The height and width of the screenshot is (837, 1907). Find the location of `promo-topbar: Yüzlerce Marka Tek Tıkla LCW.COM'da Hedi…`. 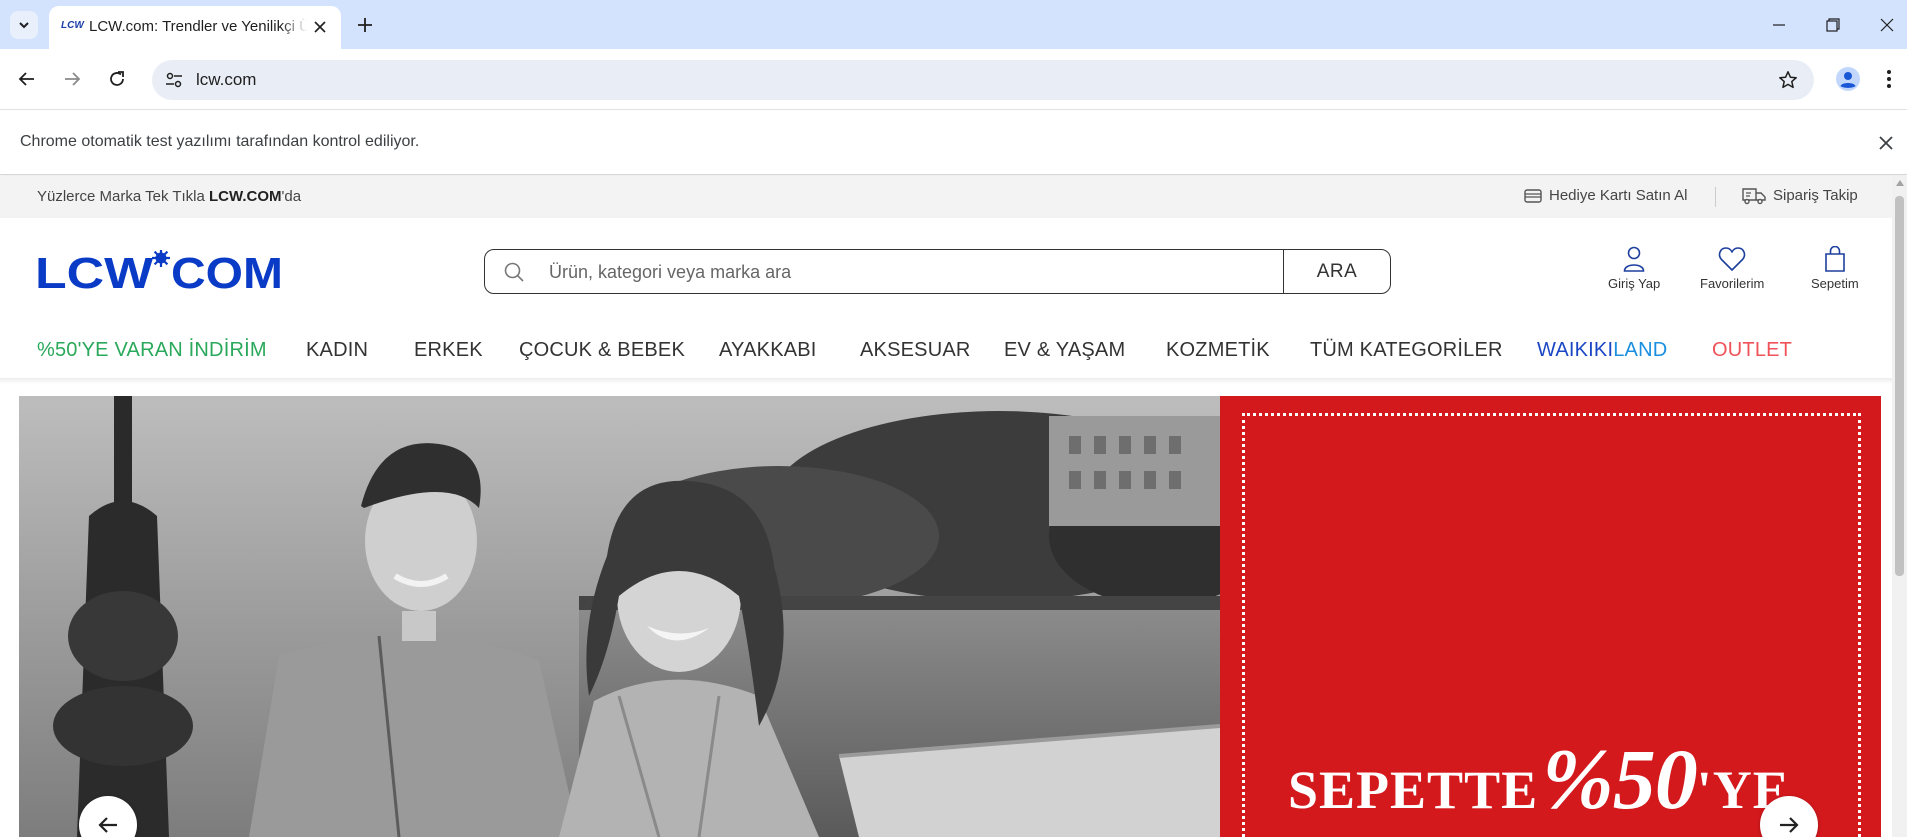

promo-topbar: Yüzlerce Marka Tek Tıkla LCW.COM'da Hedi… is located at coordinates (946, 197).